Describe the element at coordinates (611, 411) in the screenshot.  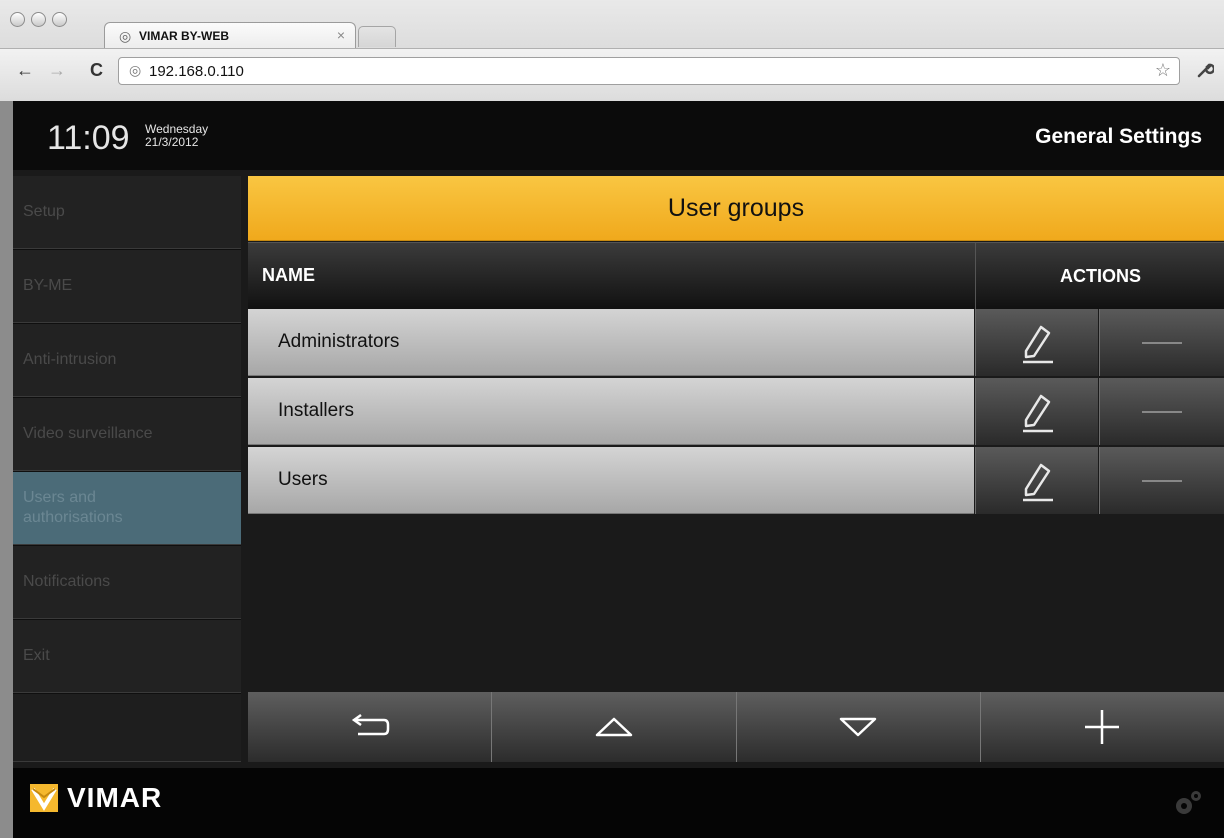
I see `row-name-cell: Installers` at that location.